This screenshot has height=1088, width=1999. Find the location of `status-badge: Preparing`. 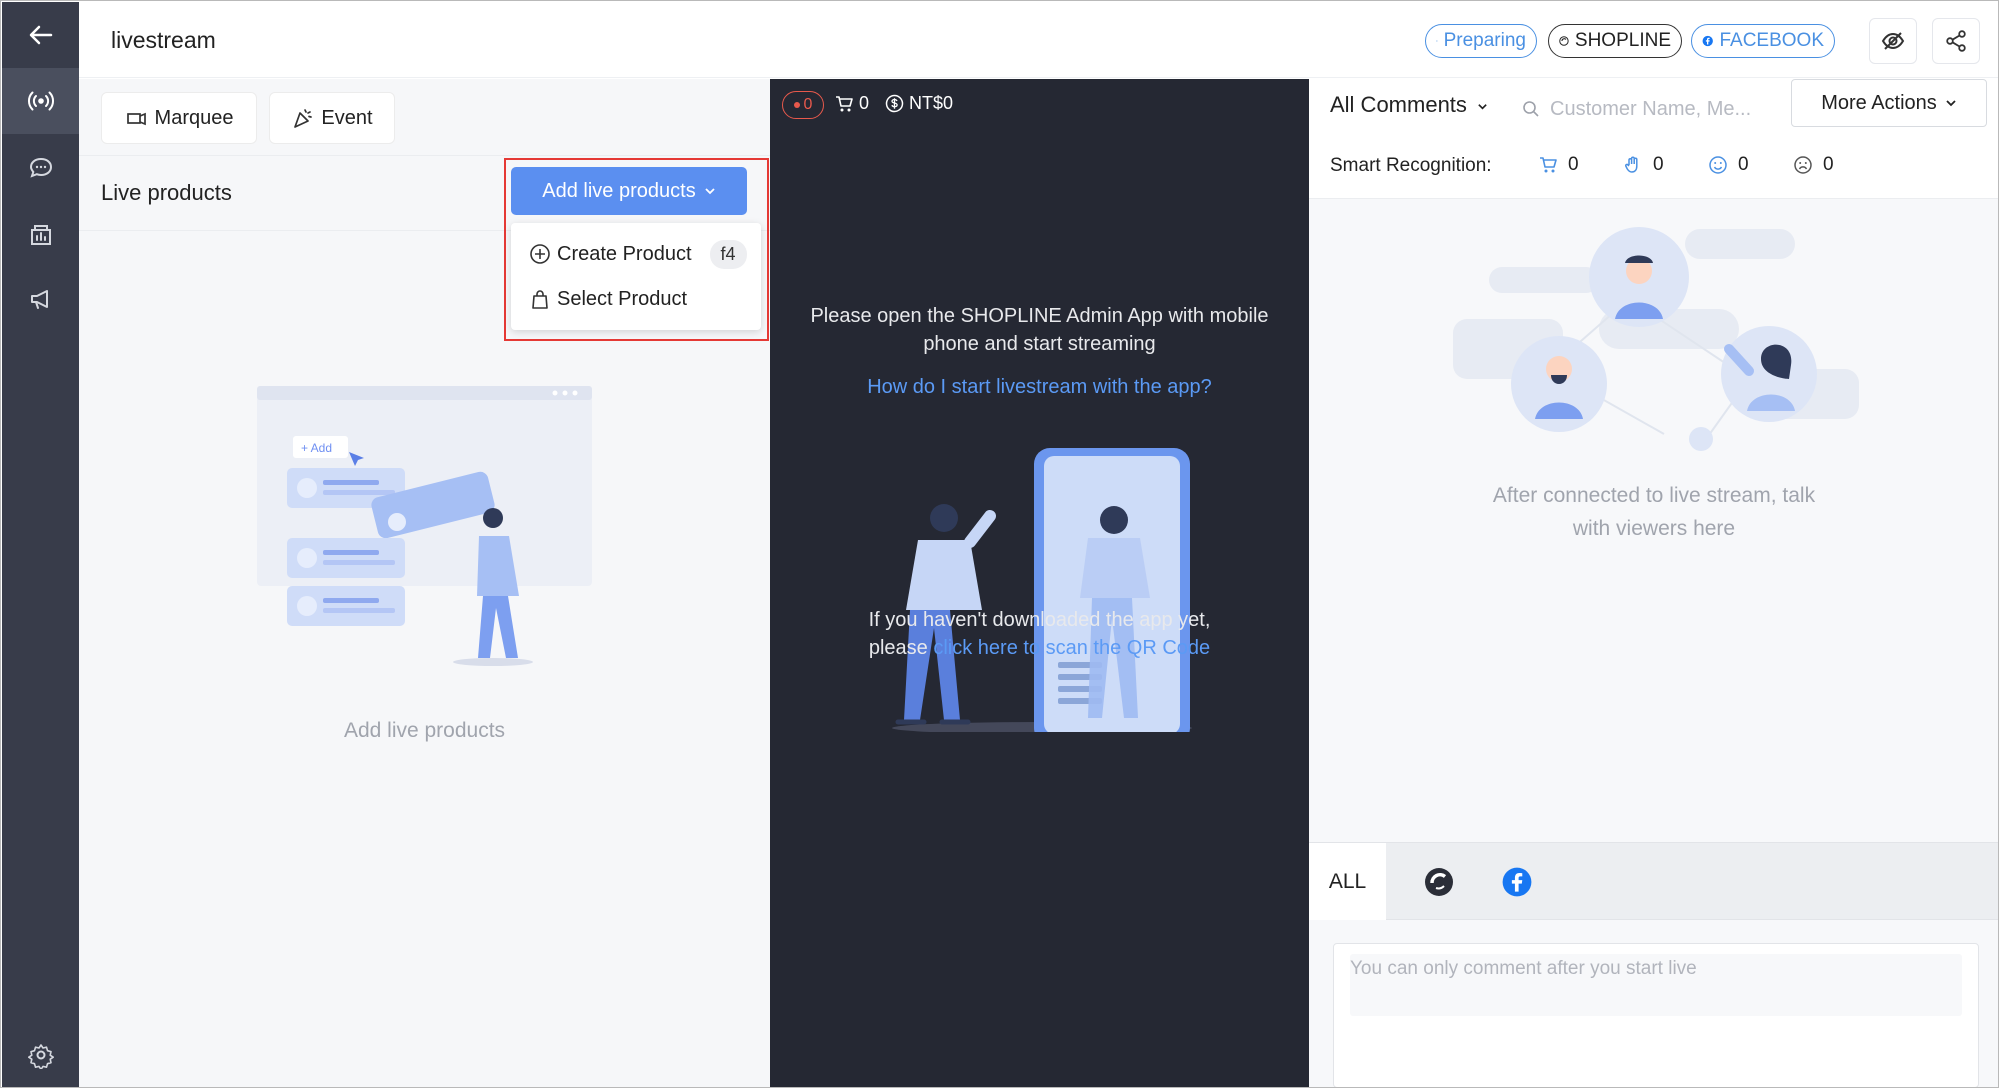

status-badge: Preparing is located at coordinates (1481, 41).